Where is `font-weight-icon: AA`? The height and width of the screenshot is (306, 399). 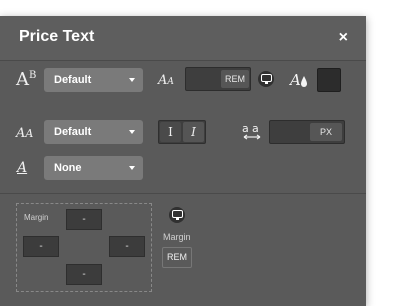 font-weight-icon: AA is located at coordinates (25, 133).